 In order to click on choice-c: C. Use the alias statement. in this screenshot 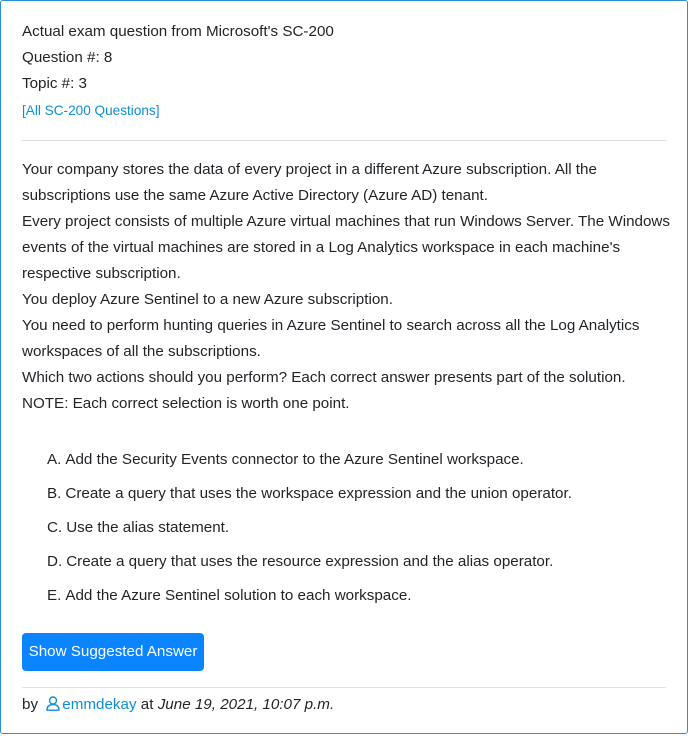, I will do `click(309, 532)`.